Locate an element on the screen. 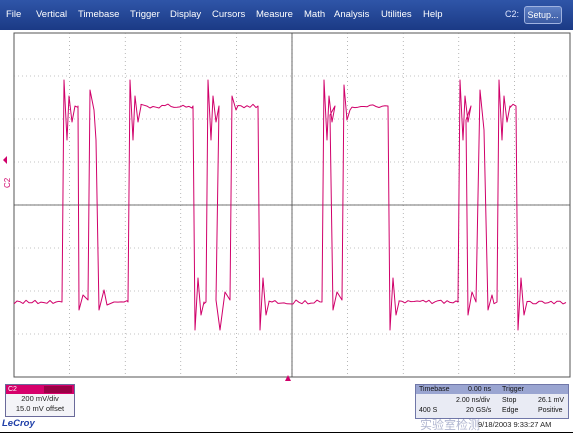 The height and width of the screenshot is (433, 573). timebase-label: Timebase is located at coordinates (434, 389).